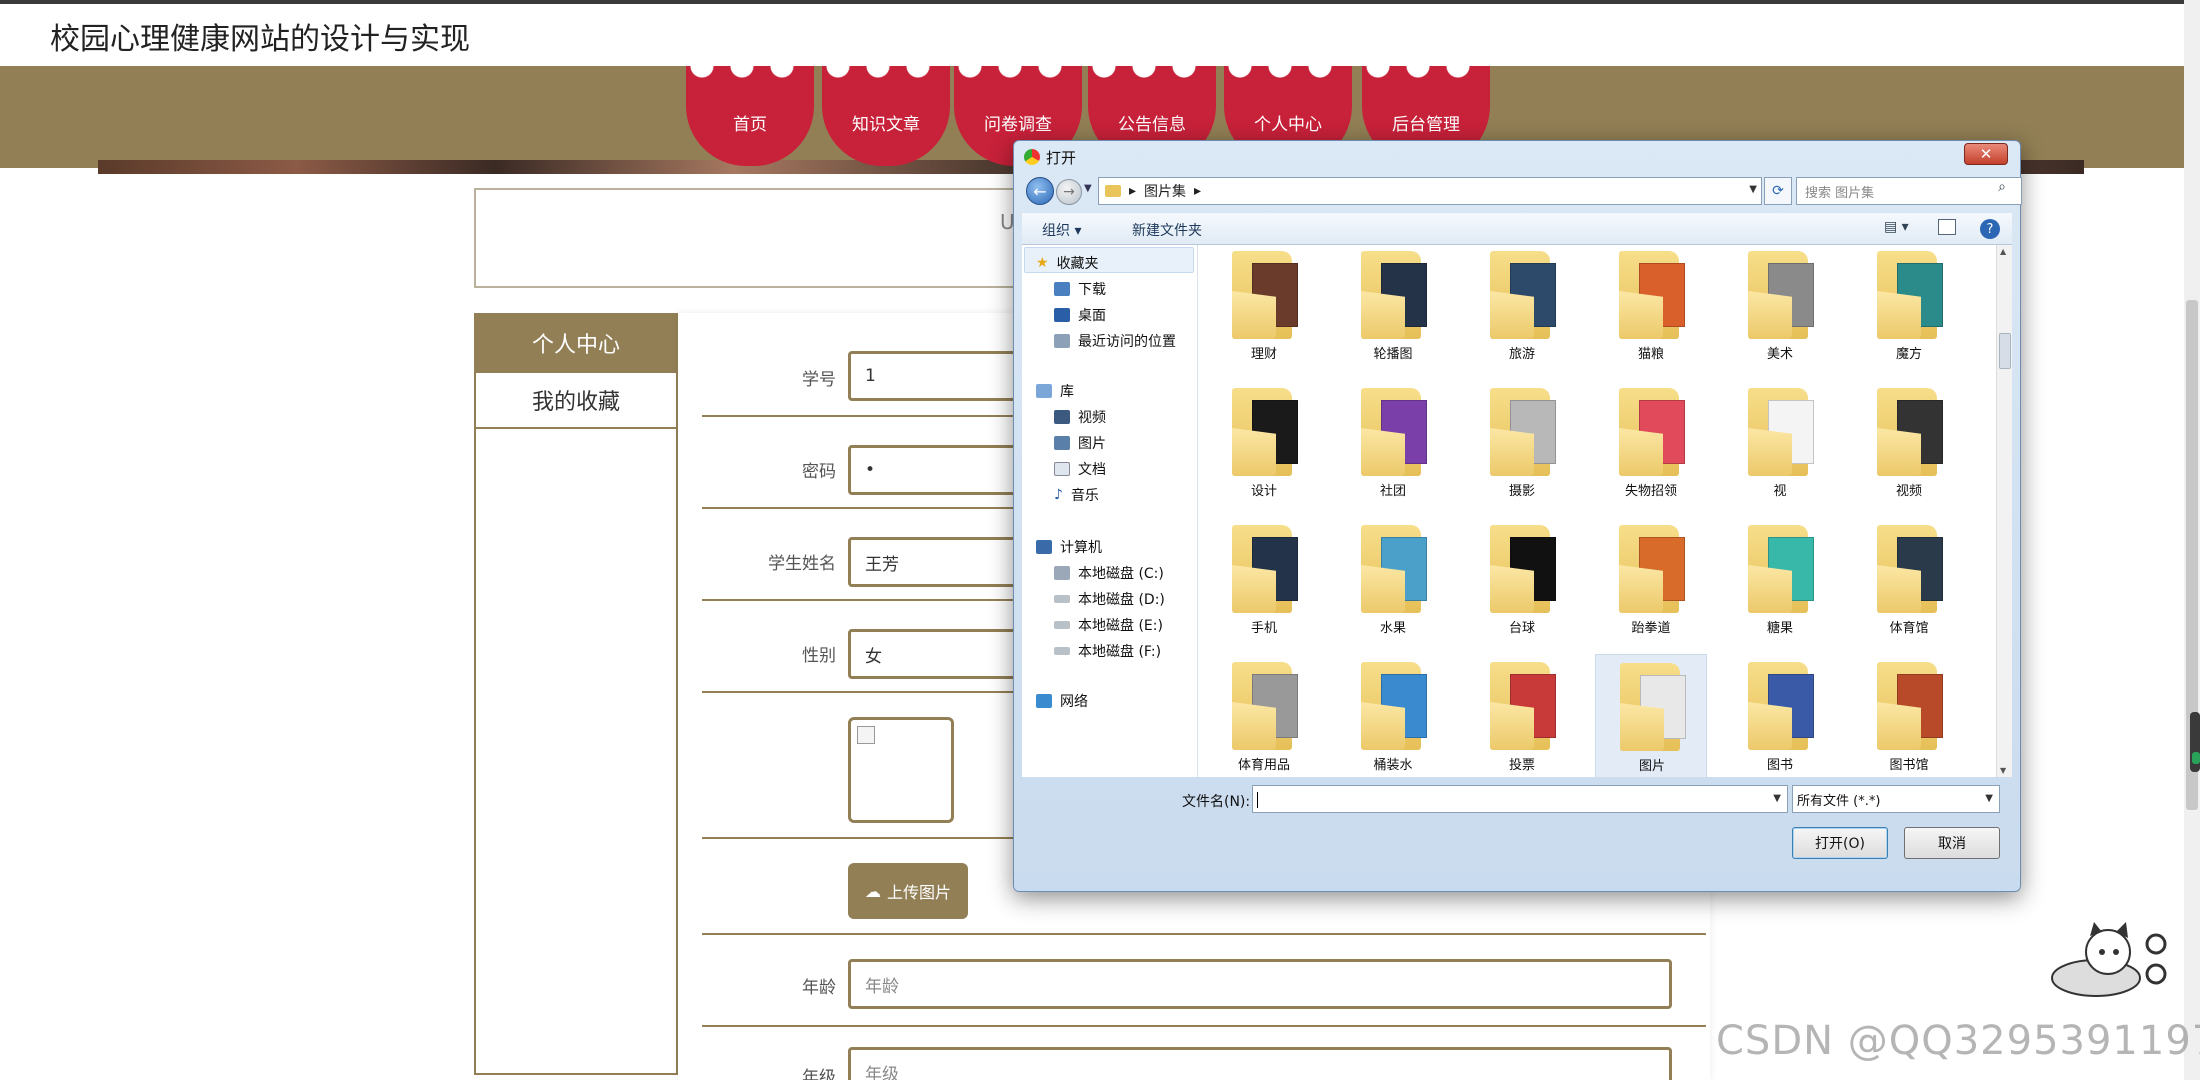  What do you see at coordinates (1067, 263) in the screenshot?
I see `nav-favorites: ★ 收藏夹` at bounding box center [1067, 263].